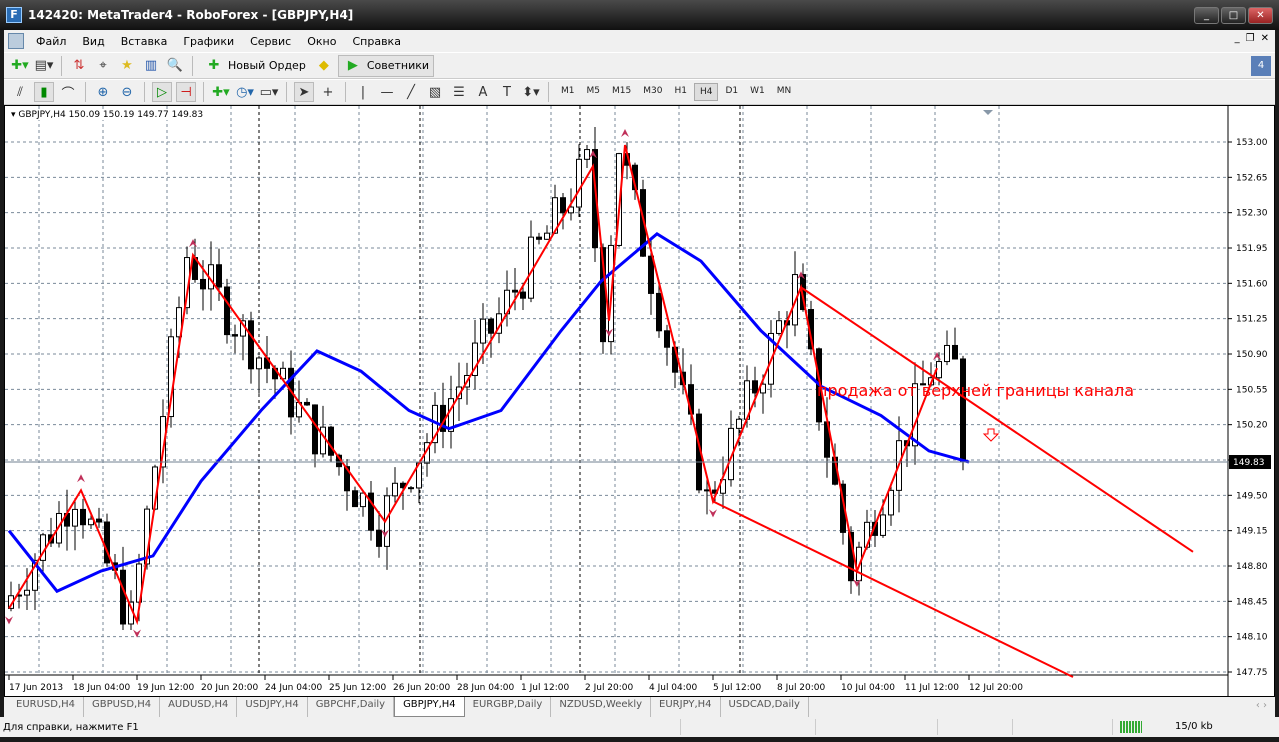  Describe the element at coordinates (868, 688) in the screenshot. I see `time-tick-label: 10 Jul 04:00` at that location.